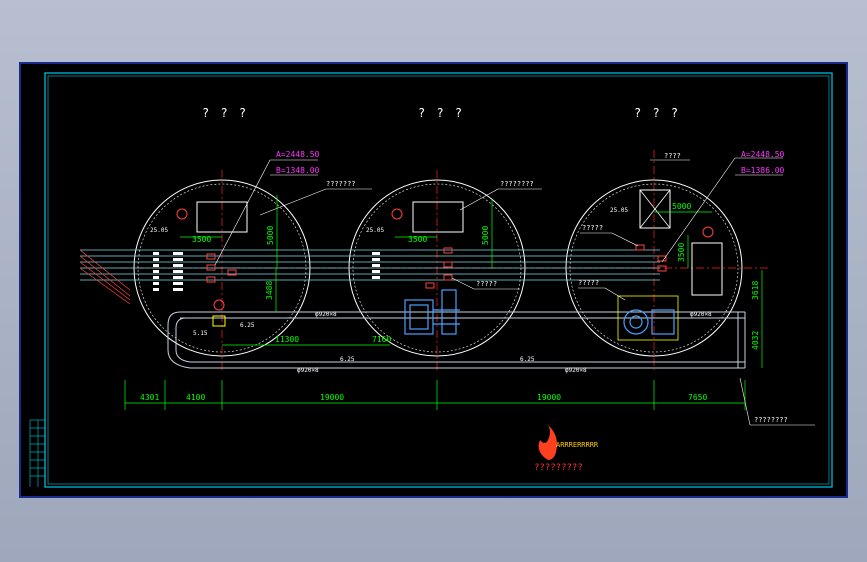  Describe the element at coordinates (577, 445) in the screenshot. I see `logo-top-text: ARRRERRRRR` at that location.